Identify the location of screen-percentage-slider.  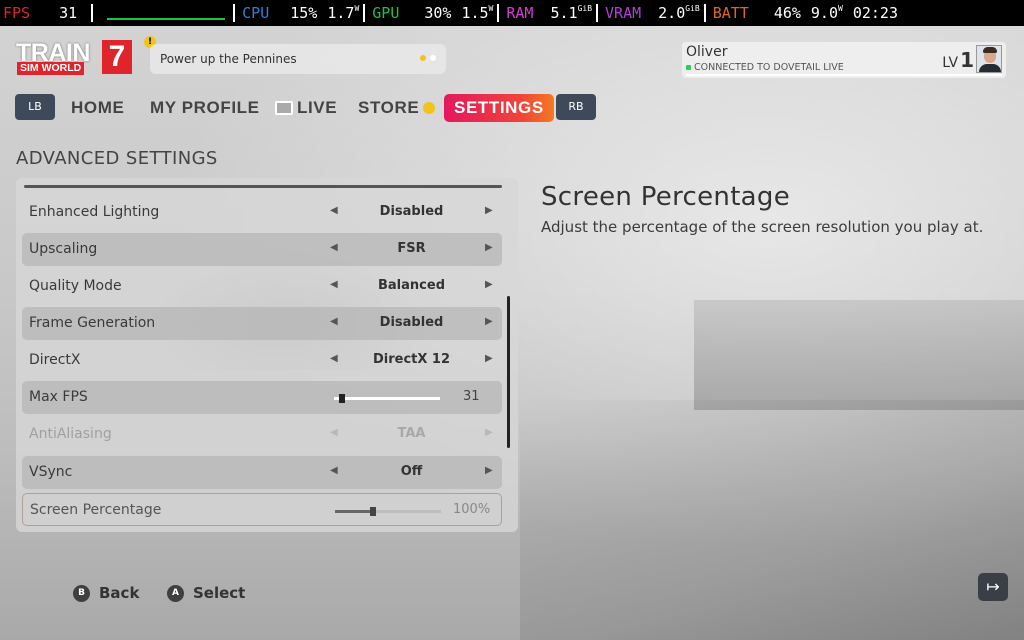
(388, 511).